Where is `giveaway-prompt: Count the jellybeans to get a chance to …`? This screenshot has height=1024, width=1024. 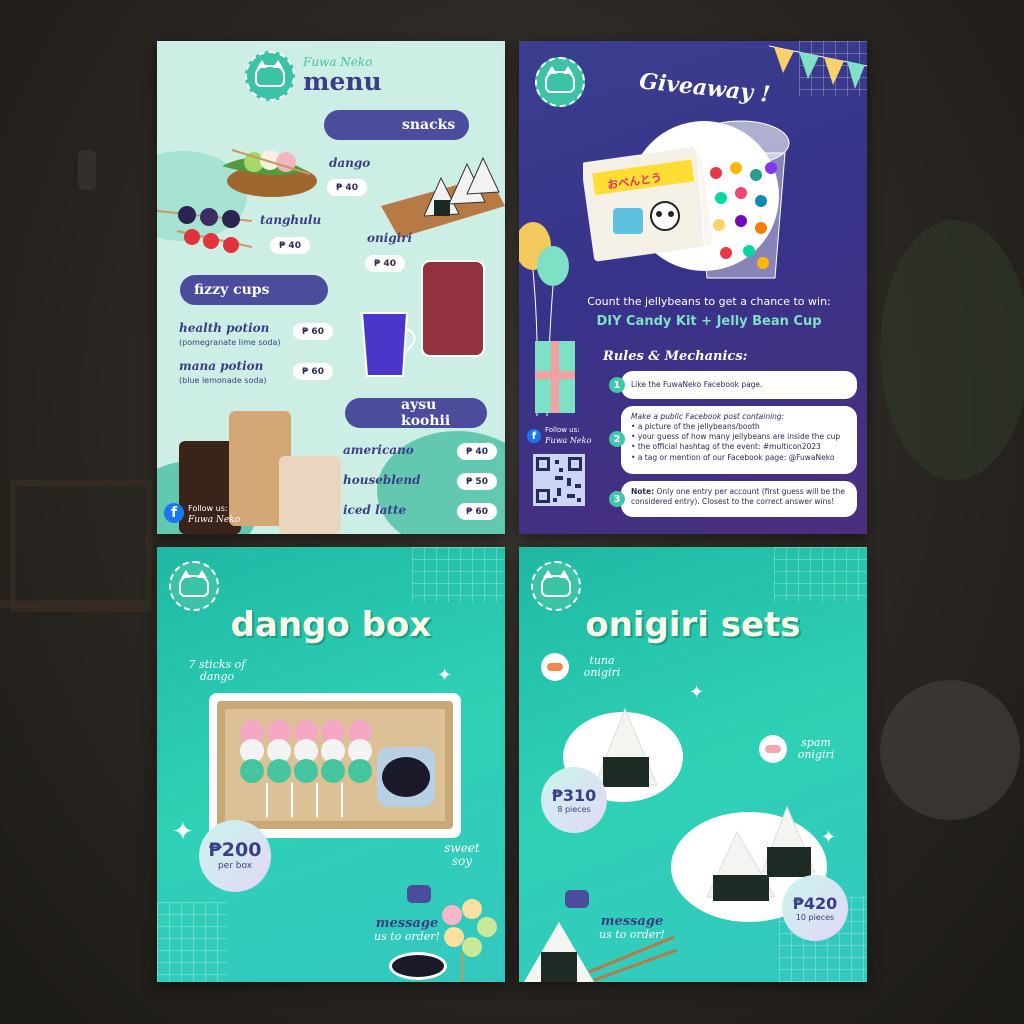
giveaway-prompt: Count the jellybeans to get a chance to … is located at coordinates (709, 301).